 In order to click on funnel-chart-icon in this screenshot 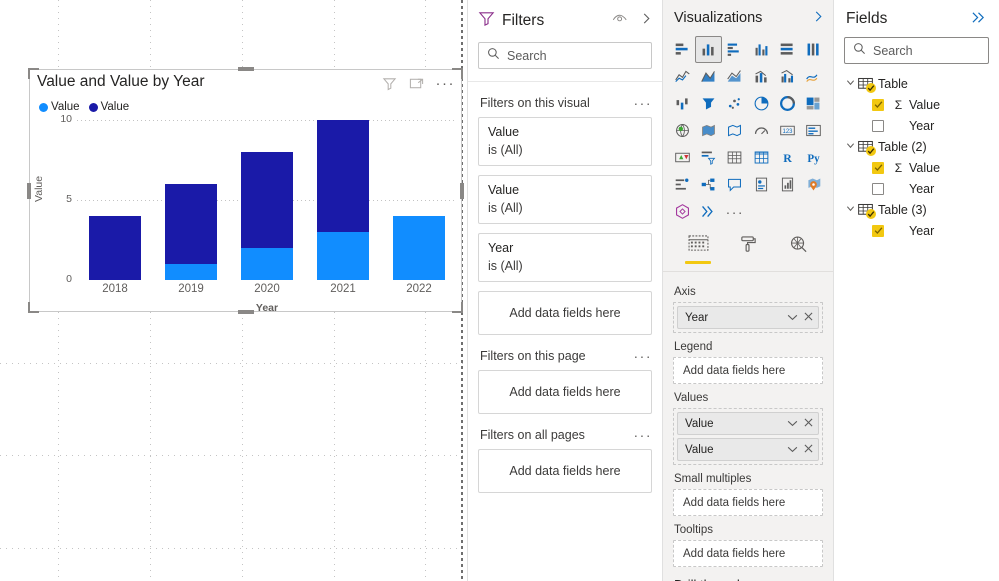, I will do `click(708, 103)`.